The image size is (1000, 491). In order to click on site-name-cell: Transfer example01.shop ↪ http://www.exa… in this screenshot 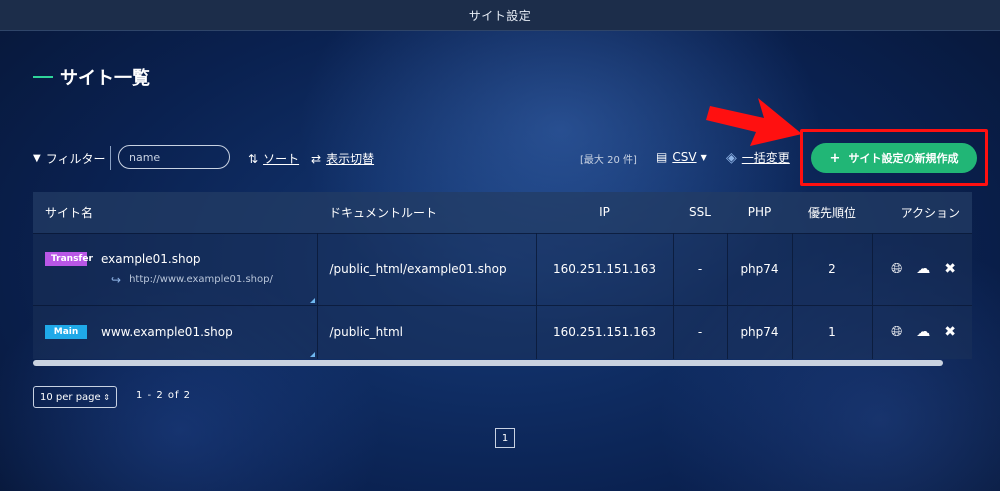, I will do `click(175, 268)`.